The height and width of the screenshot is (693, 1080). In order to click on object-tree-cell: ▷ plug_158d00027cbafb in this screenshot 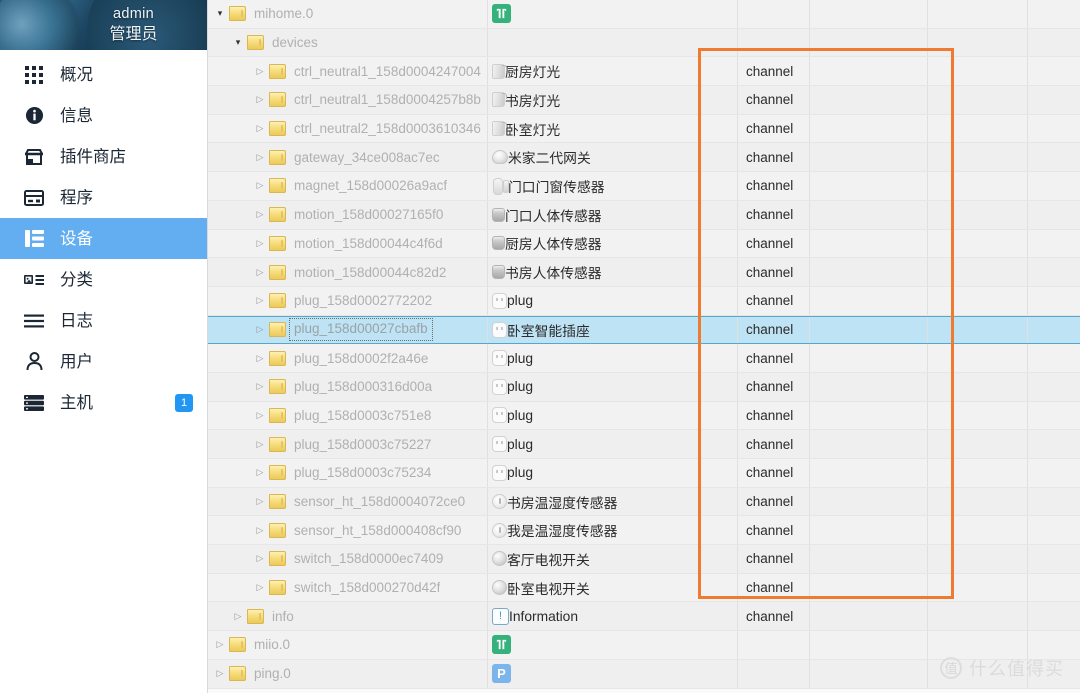, I will do `click(348, 330)`.